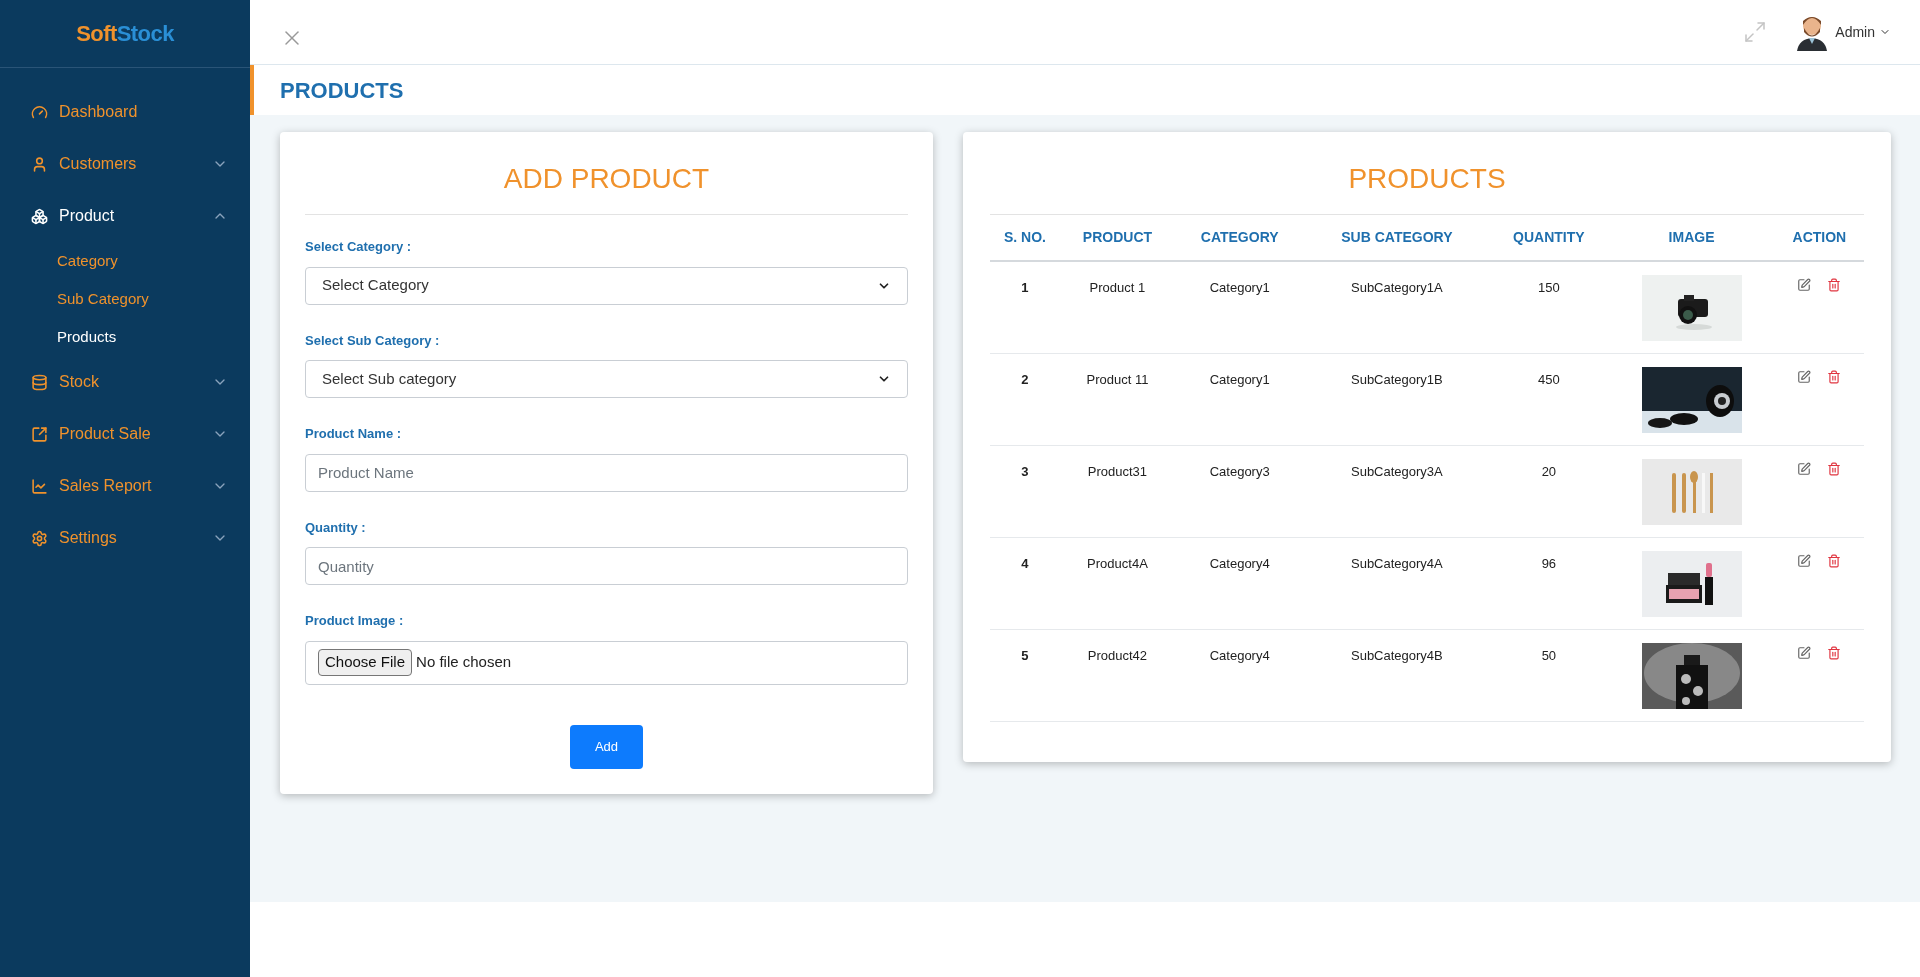  Describe the element at coordinates (336, 527) in the screenshot. I see `field-label: Quantity :` at that location.